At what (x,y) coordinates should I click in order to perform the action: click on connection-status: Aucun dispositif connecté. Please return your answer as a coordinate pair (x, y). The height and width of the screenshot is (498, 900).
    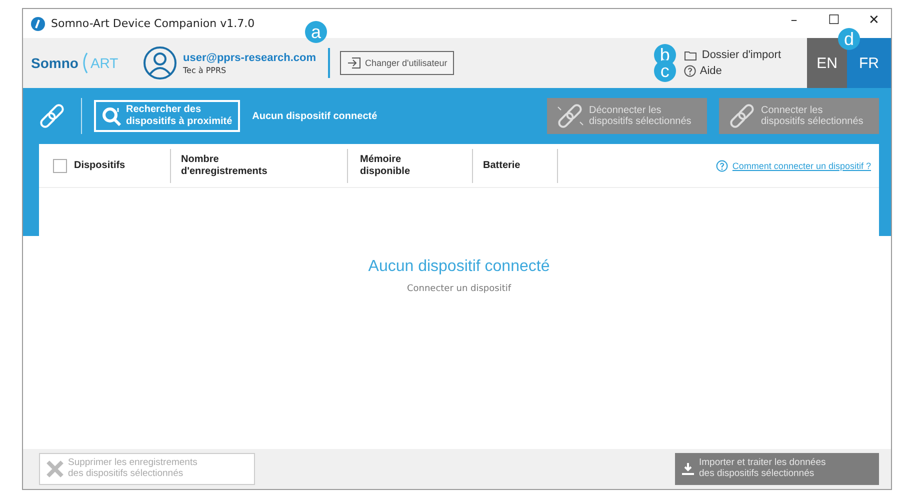
    Looking at the image, I should click on (315, 116).